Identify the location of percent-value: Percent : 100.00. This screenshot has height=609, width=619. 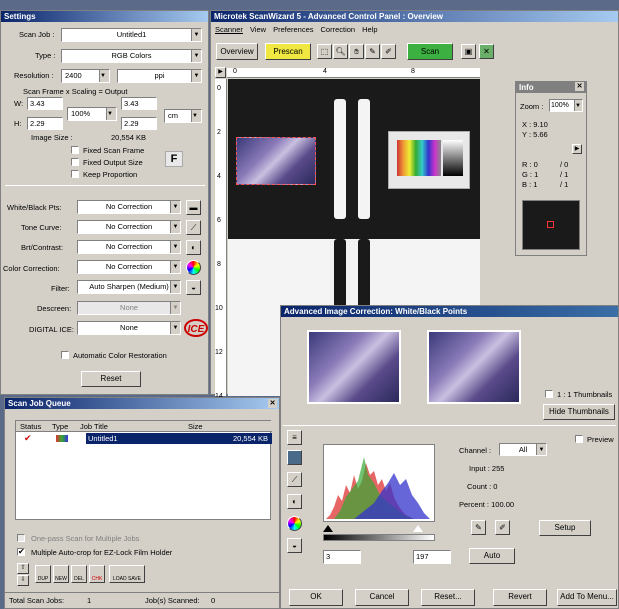
(487, 504).